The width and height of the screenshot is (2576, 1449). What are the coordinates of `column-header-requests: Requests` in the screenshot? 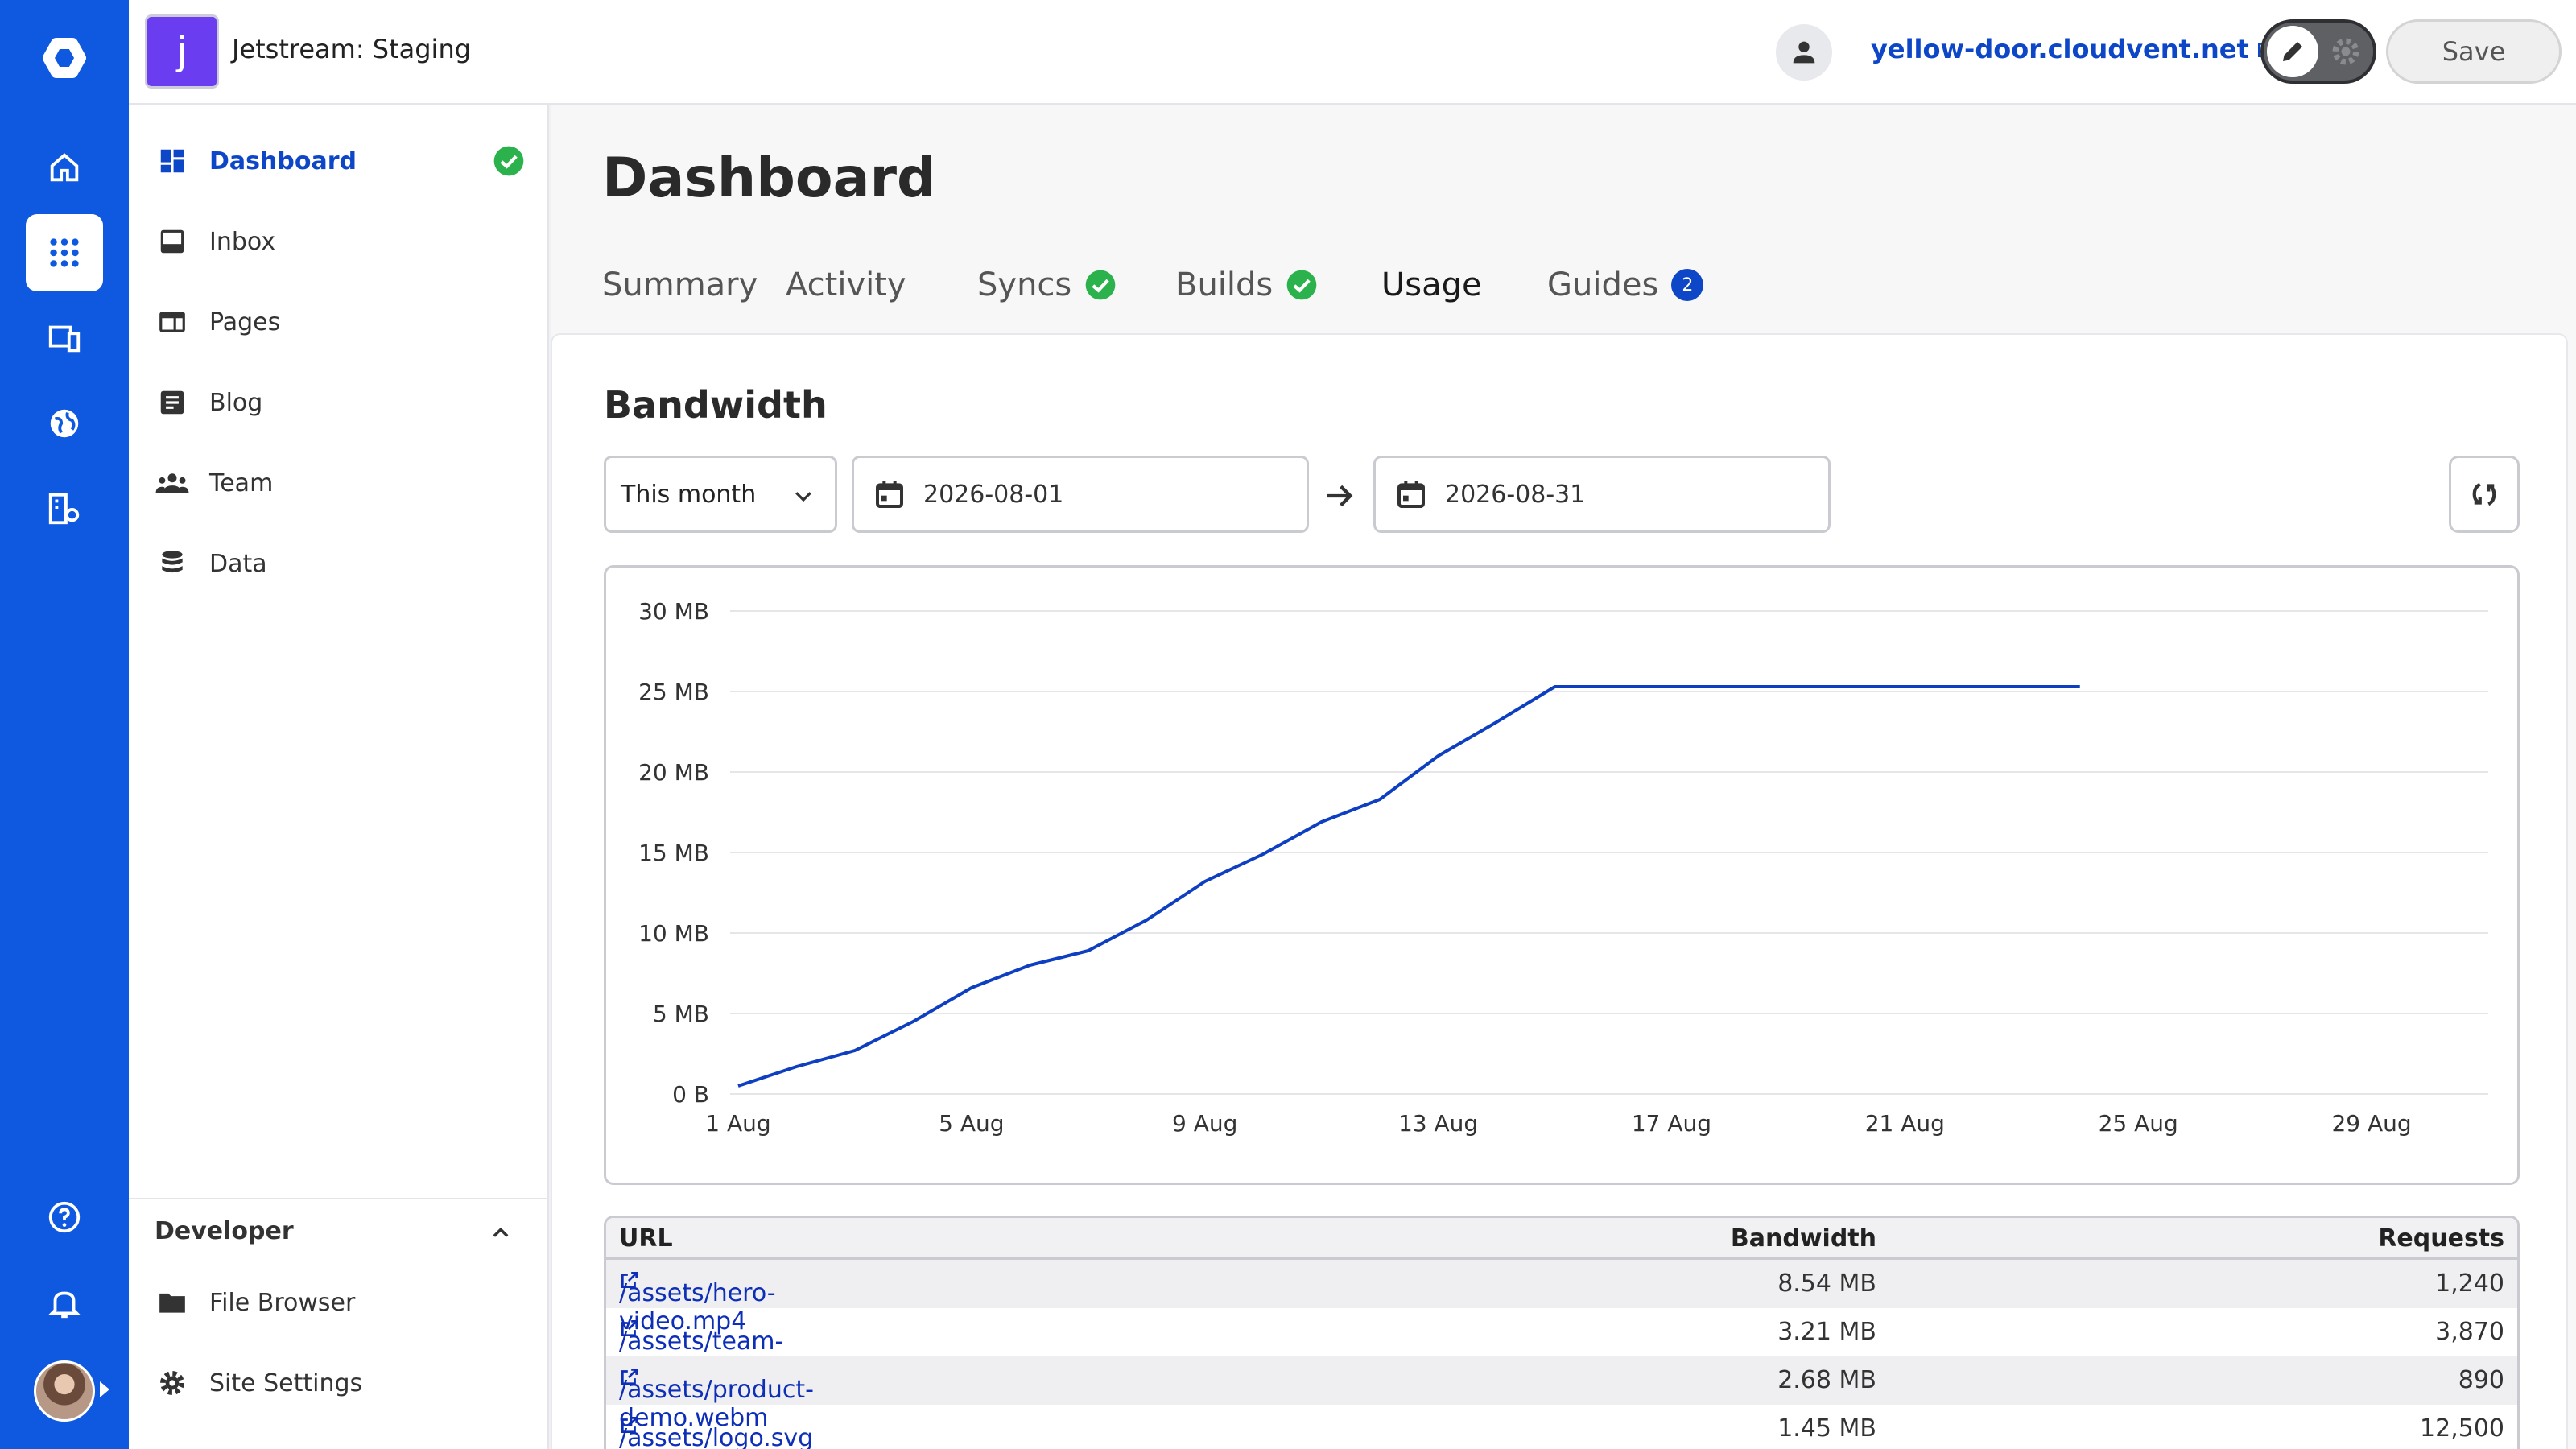 It's located at (2441, 1238).